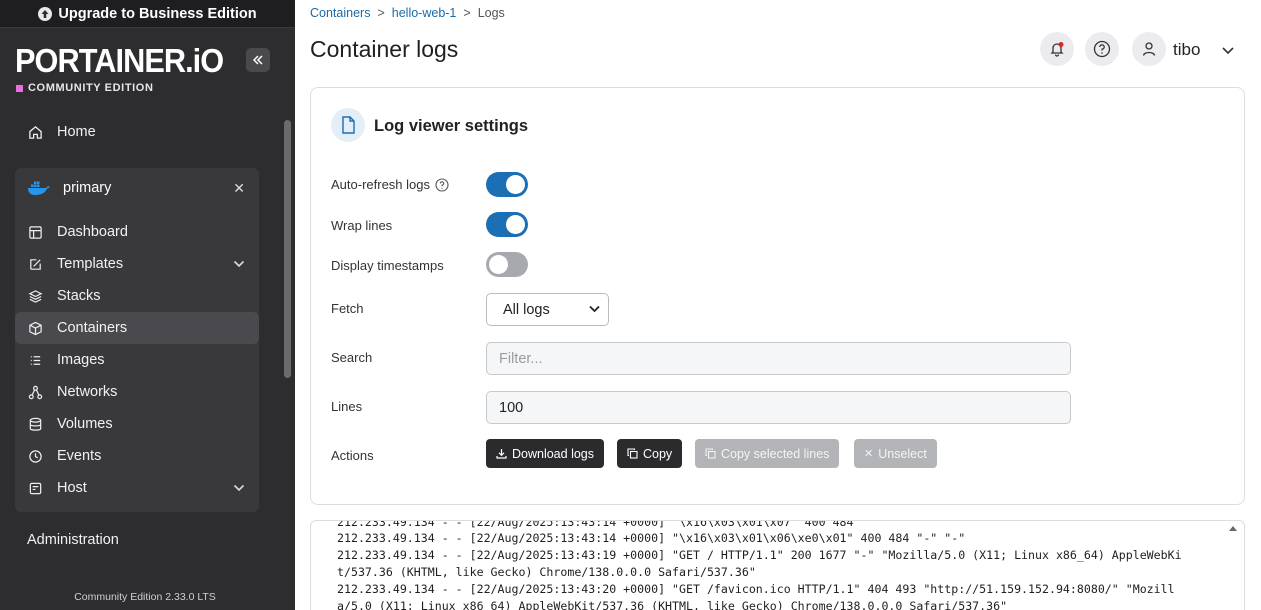  Describe the element at coordinates (362, 225) in the screenshot. I see `wrap-lines-label: Wrap lines` at that location.